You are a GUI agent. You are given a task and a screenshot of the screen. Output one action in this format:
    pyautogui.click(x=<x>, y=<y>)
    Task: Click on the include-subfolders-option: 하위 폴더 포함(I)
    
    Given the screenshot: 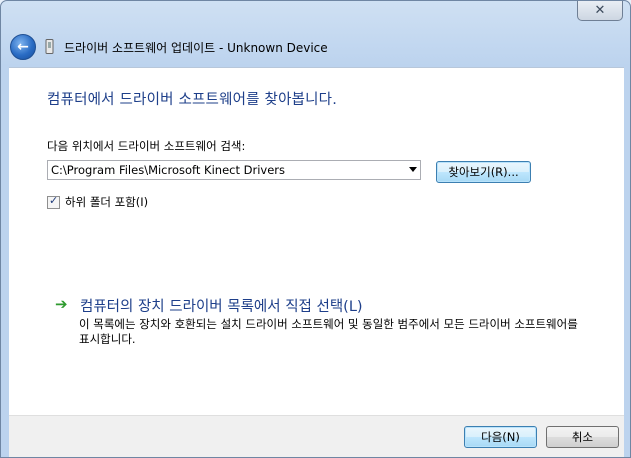 What is the action you would take?
    pyautogui.click(x=97, y=202)
    